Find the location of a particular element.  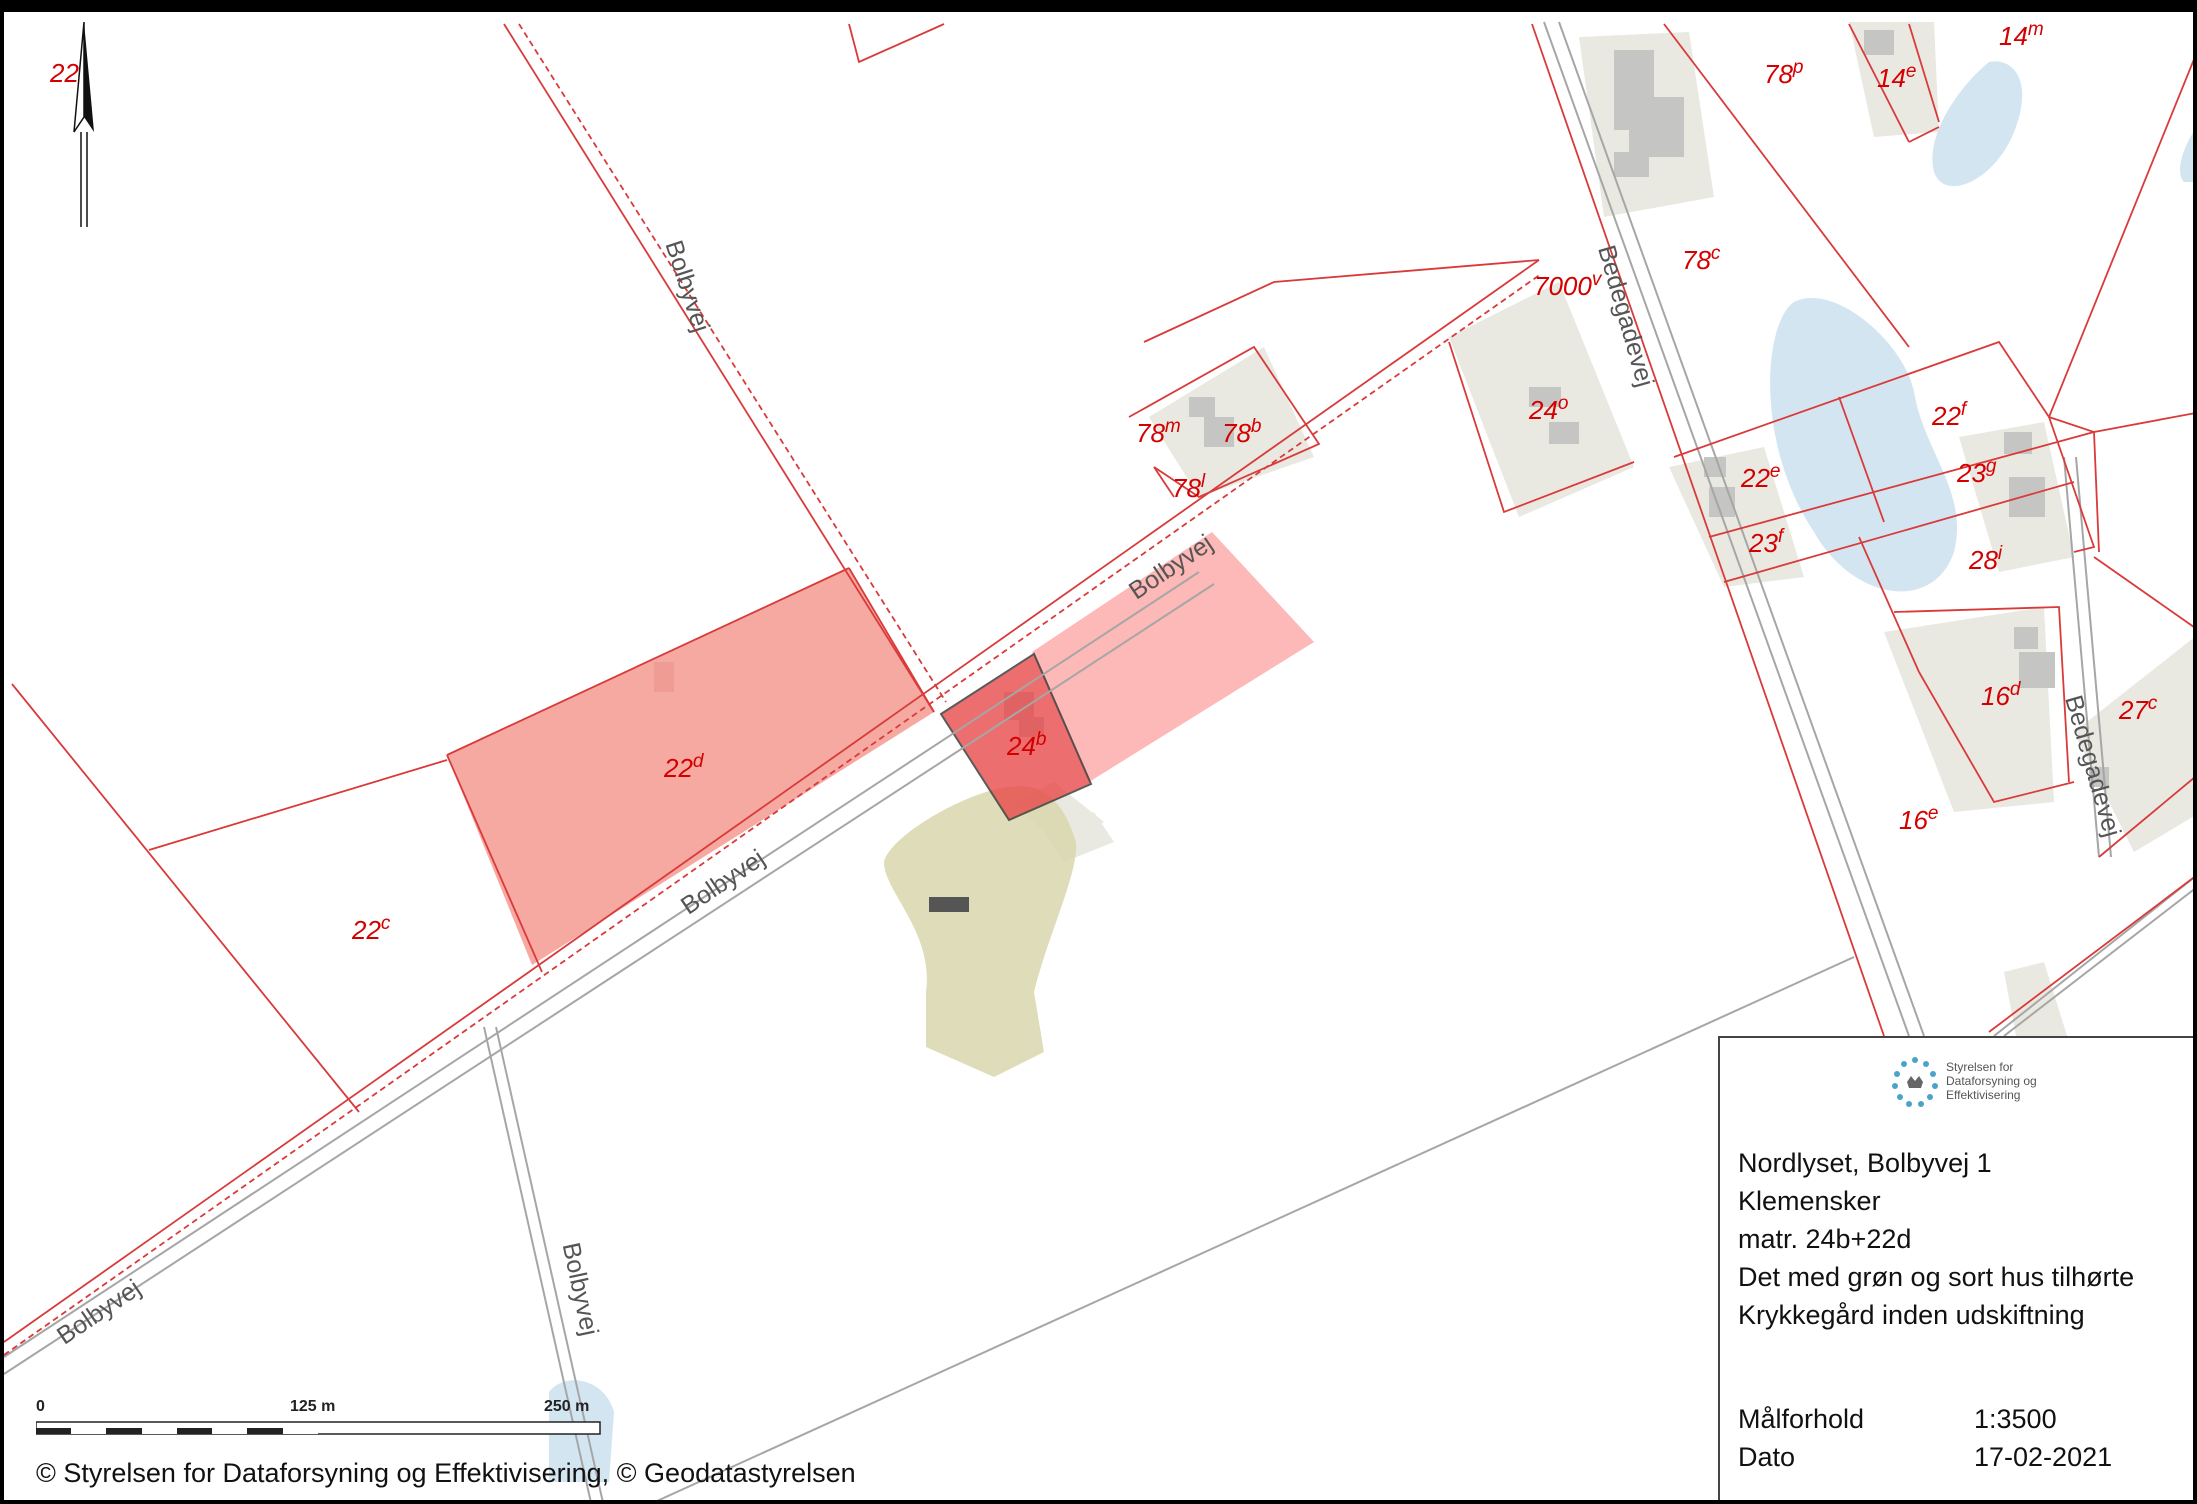

parcel-label-78c: 78c is located at coordinates (1701, 259).